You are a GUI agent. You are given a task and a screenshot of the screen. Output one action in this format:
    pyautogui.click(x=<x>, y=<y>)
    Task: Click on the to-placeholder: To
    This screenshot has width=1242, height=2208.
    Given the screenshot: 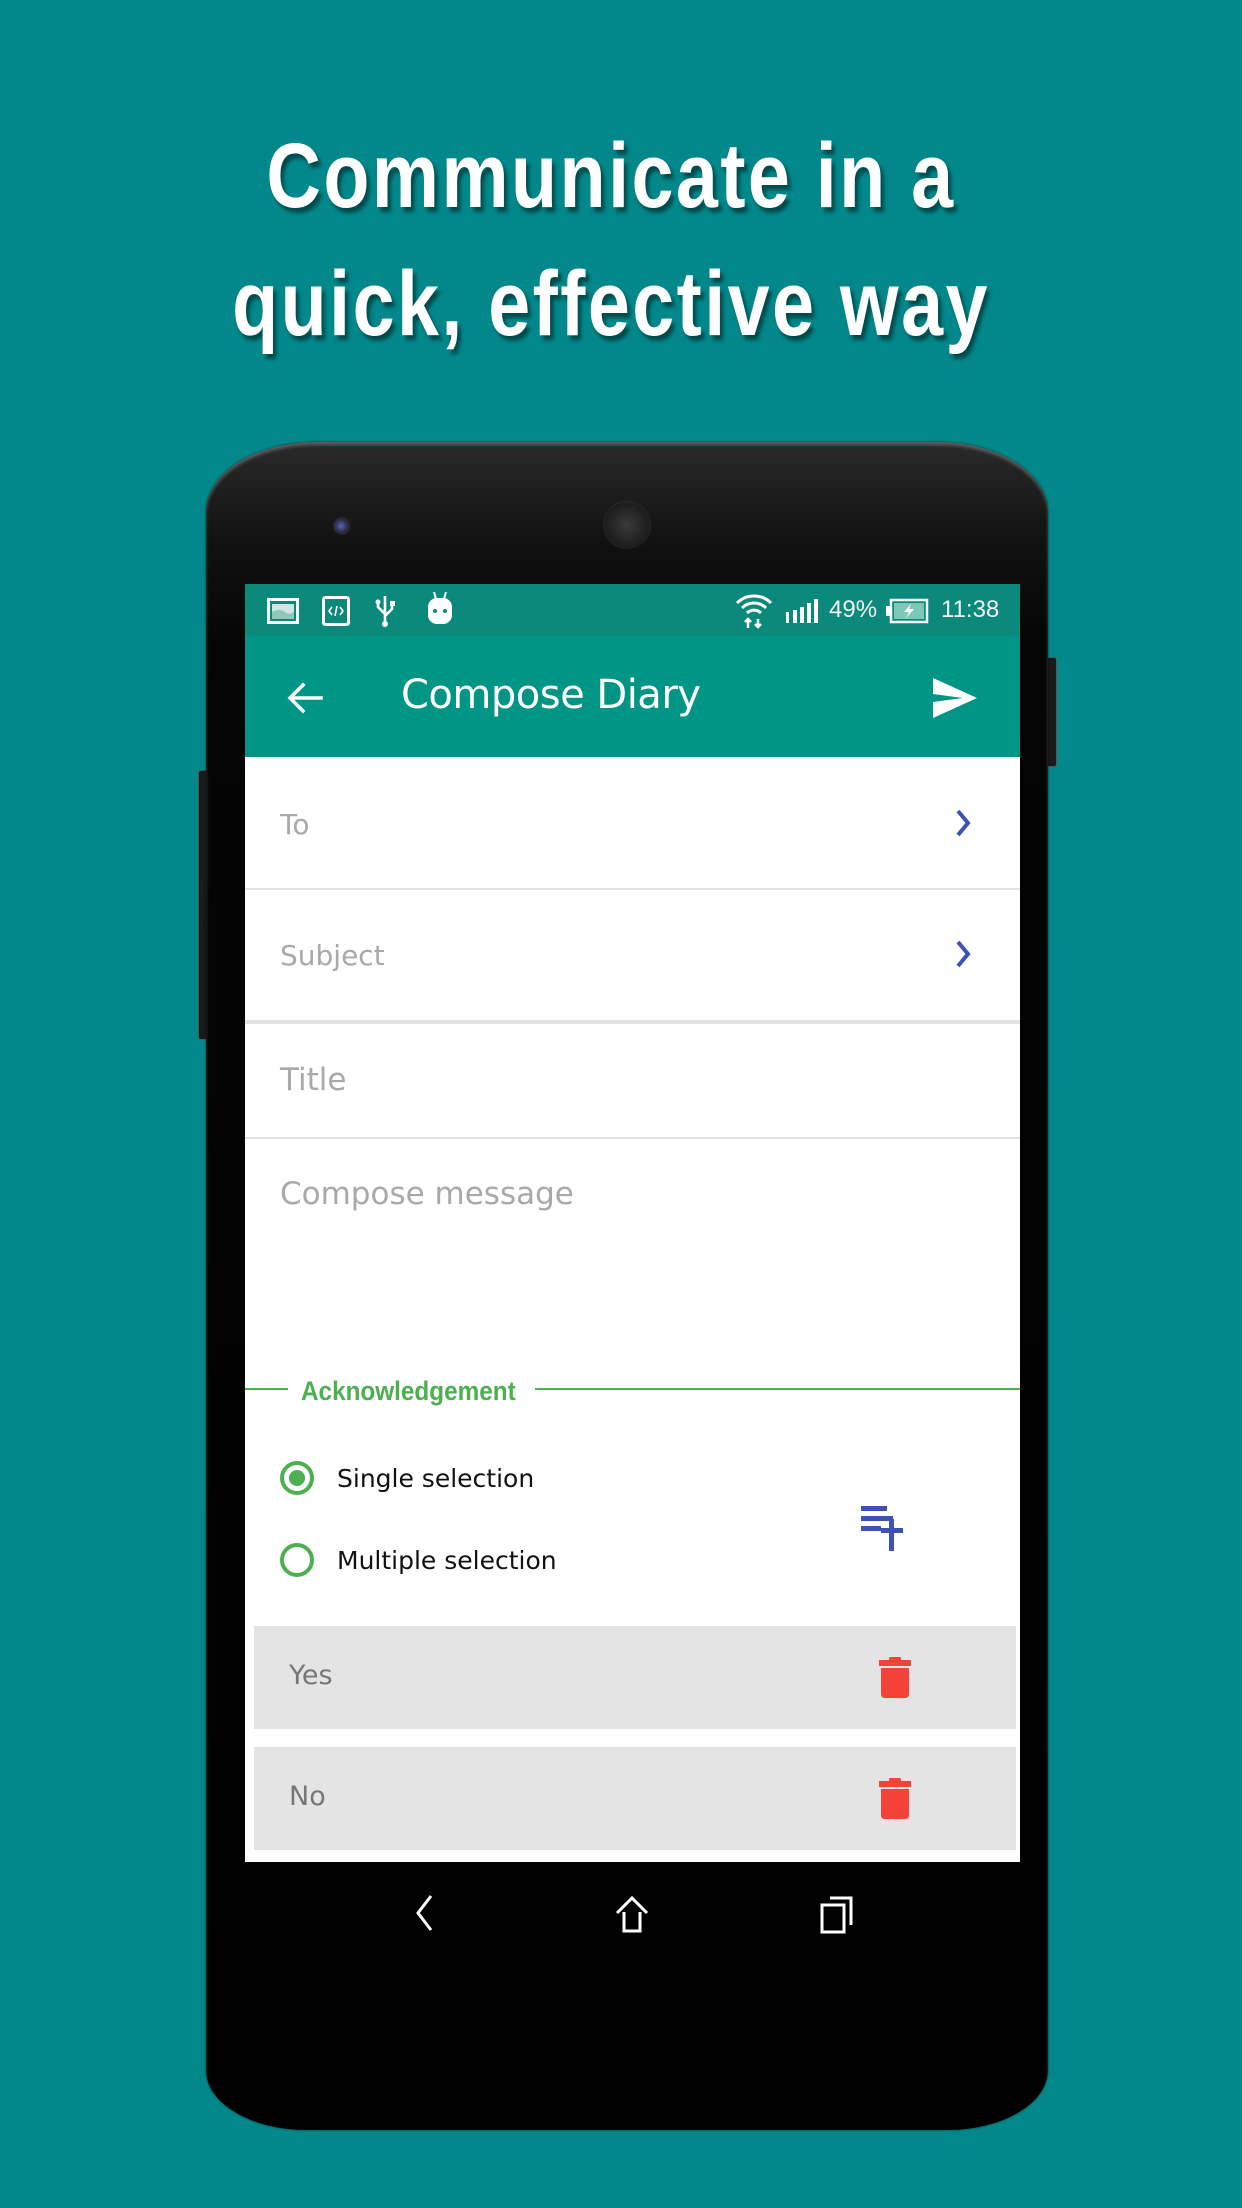 What is the action you would take?
    pyautogui.click(x=295, y=824)
    